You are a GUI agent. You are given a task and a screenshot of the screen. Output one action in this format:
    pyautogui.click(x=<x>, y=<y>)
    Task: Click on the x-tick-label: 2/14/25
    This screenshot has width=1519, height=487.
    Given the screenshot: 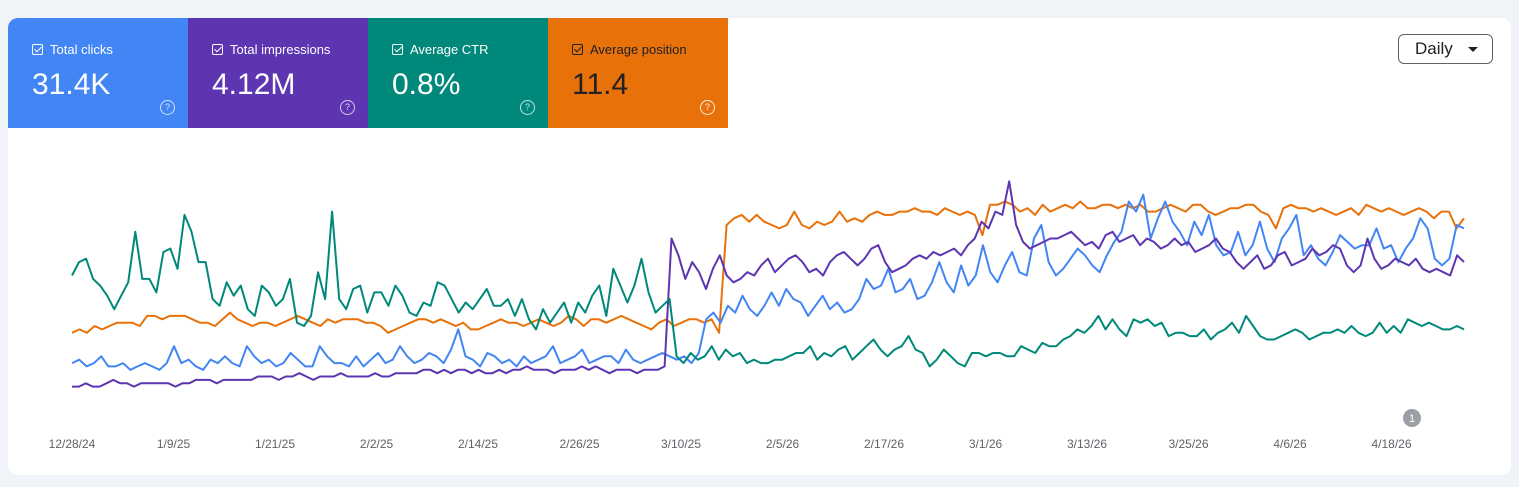 What is the action you would take?
    pyautogui.click(x=478, y=444)
    